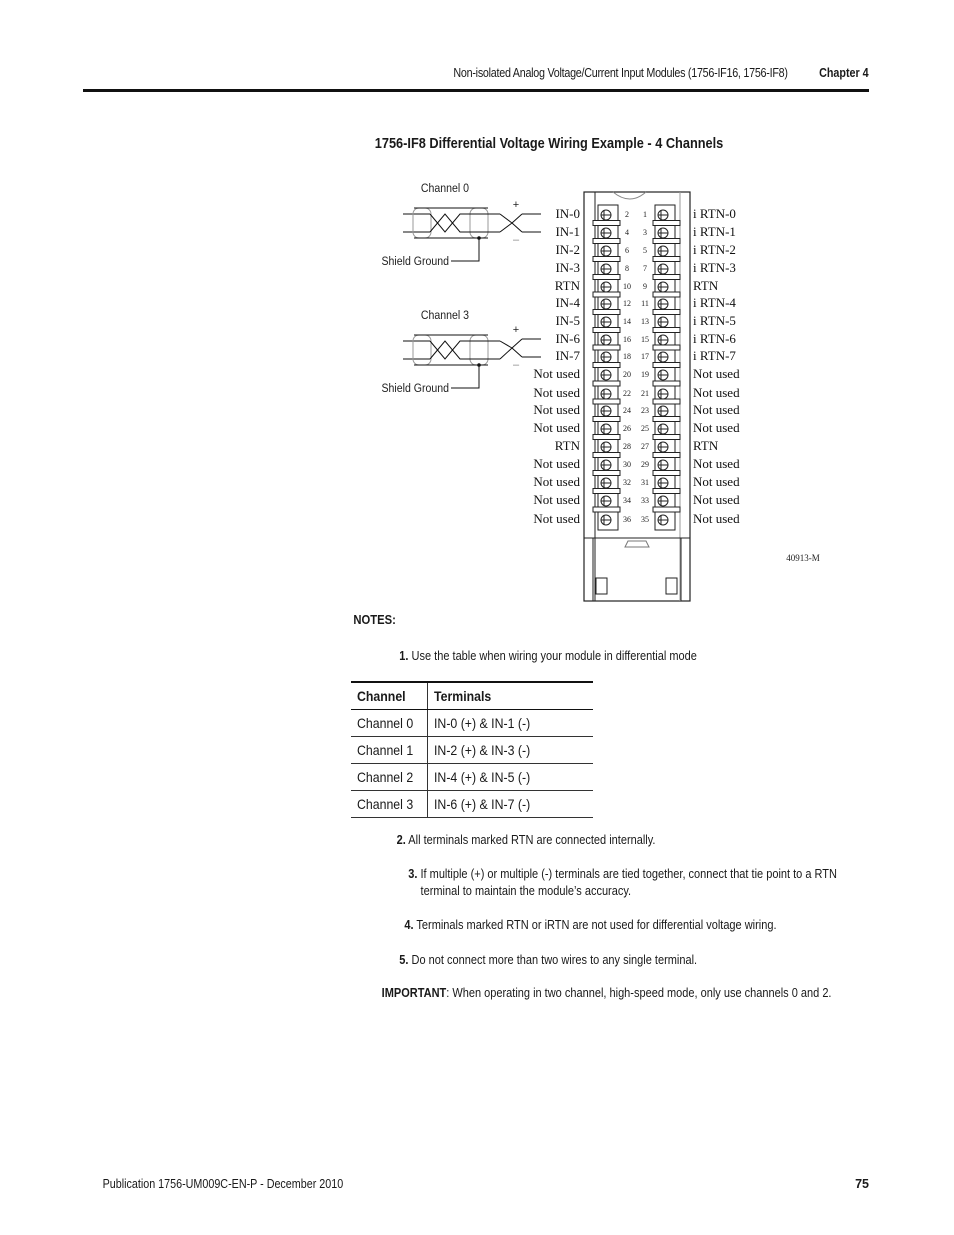  What do you see at coordinates (637, 396) in the screenshot?
I see `housing-outline` at bounding box center [637, 396].